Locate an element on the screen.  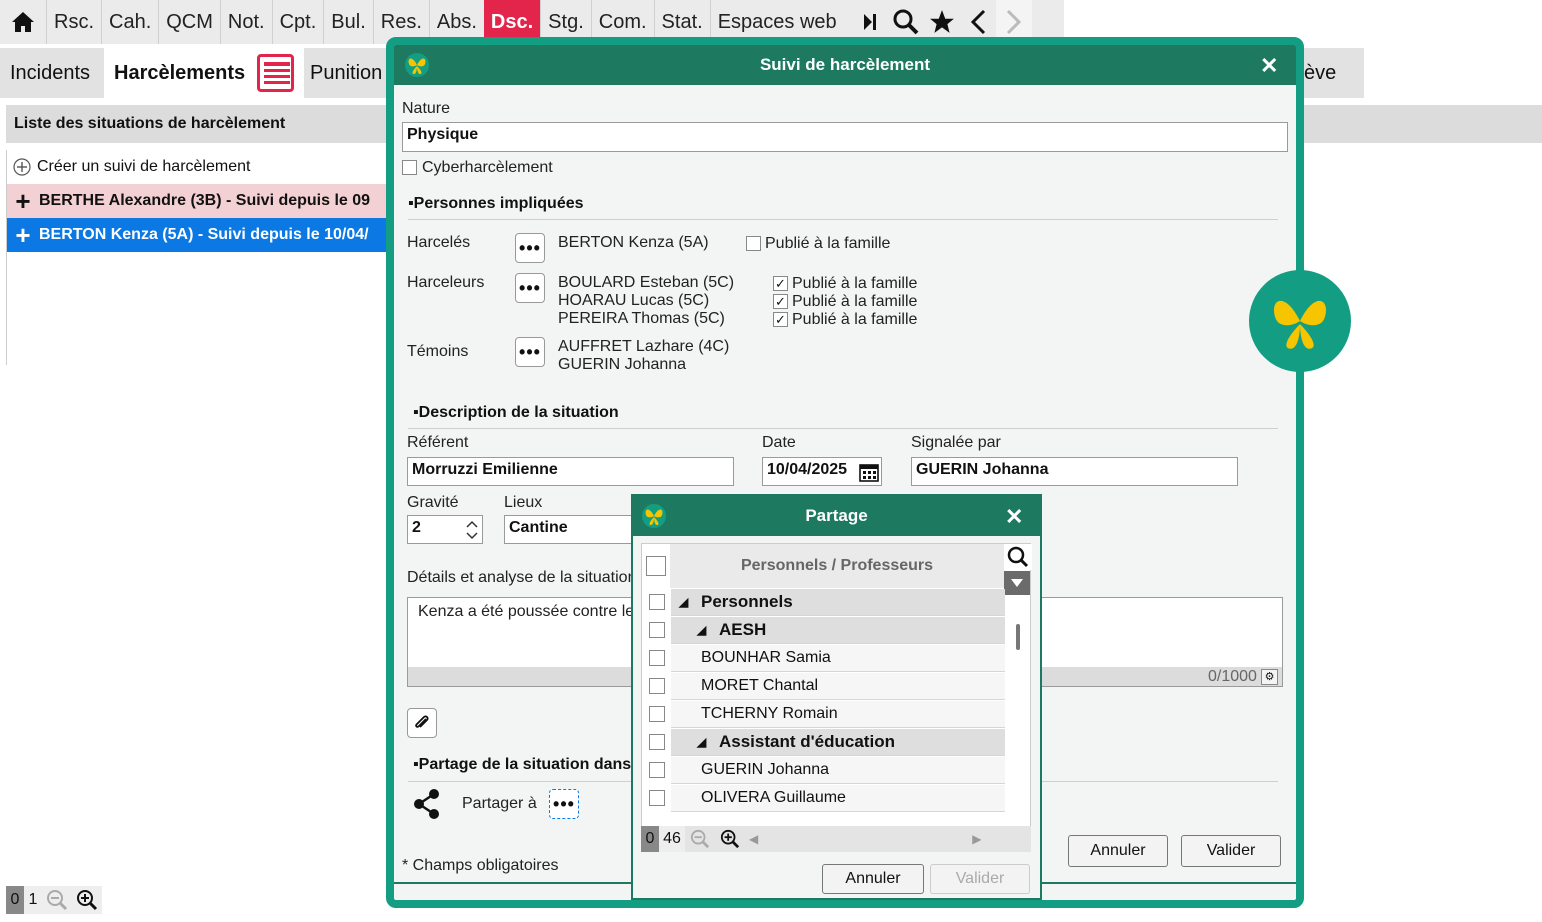
list-item: BOUNHAR Samia is located at coordinates (838, 658).